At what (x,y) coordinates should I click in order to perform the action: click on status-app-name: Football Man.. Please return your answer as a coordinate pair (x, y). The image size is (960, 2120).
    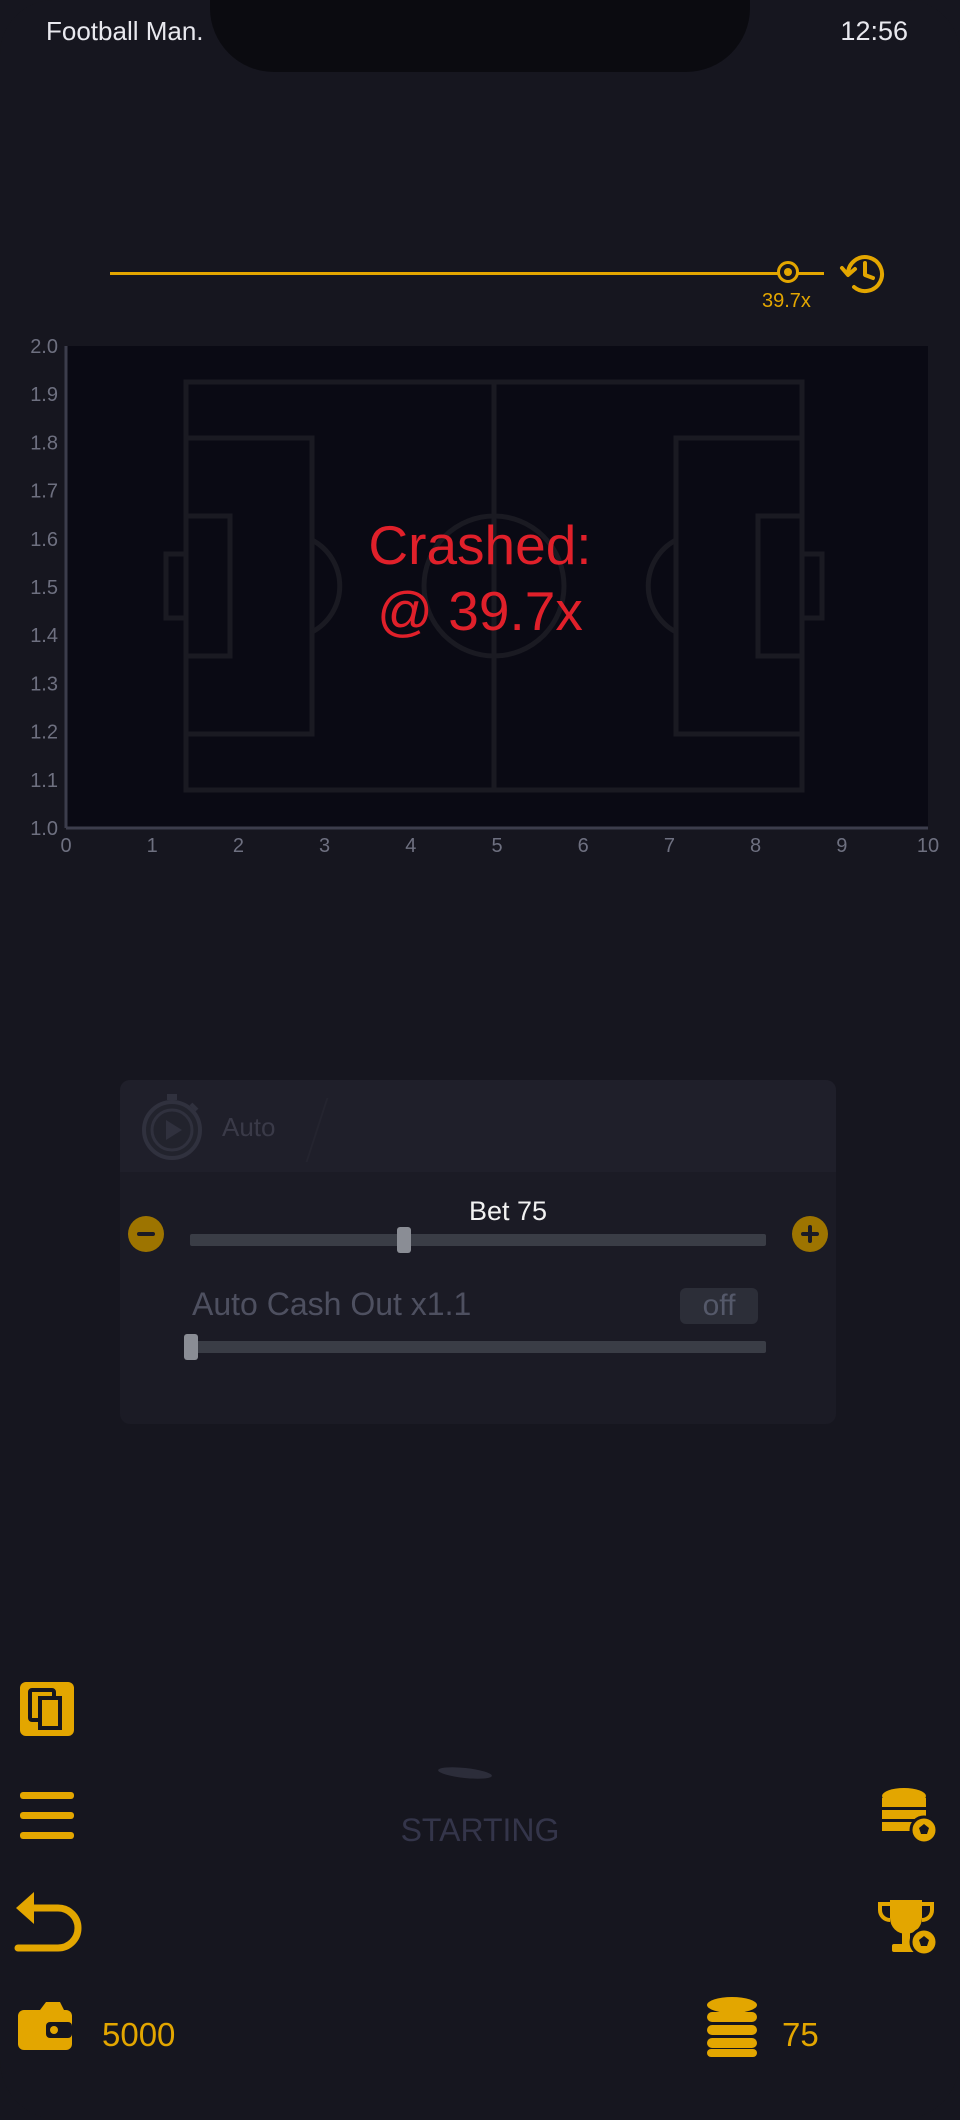
    Looking at the image, I should click on (125, 31).